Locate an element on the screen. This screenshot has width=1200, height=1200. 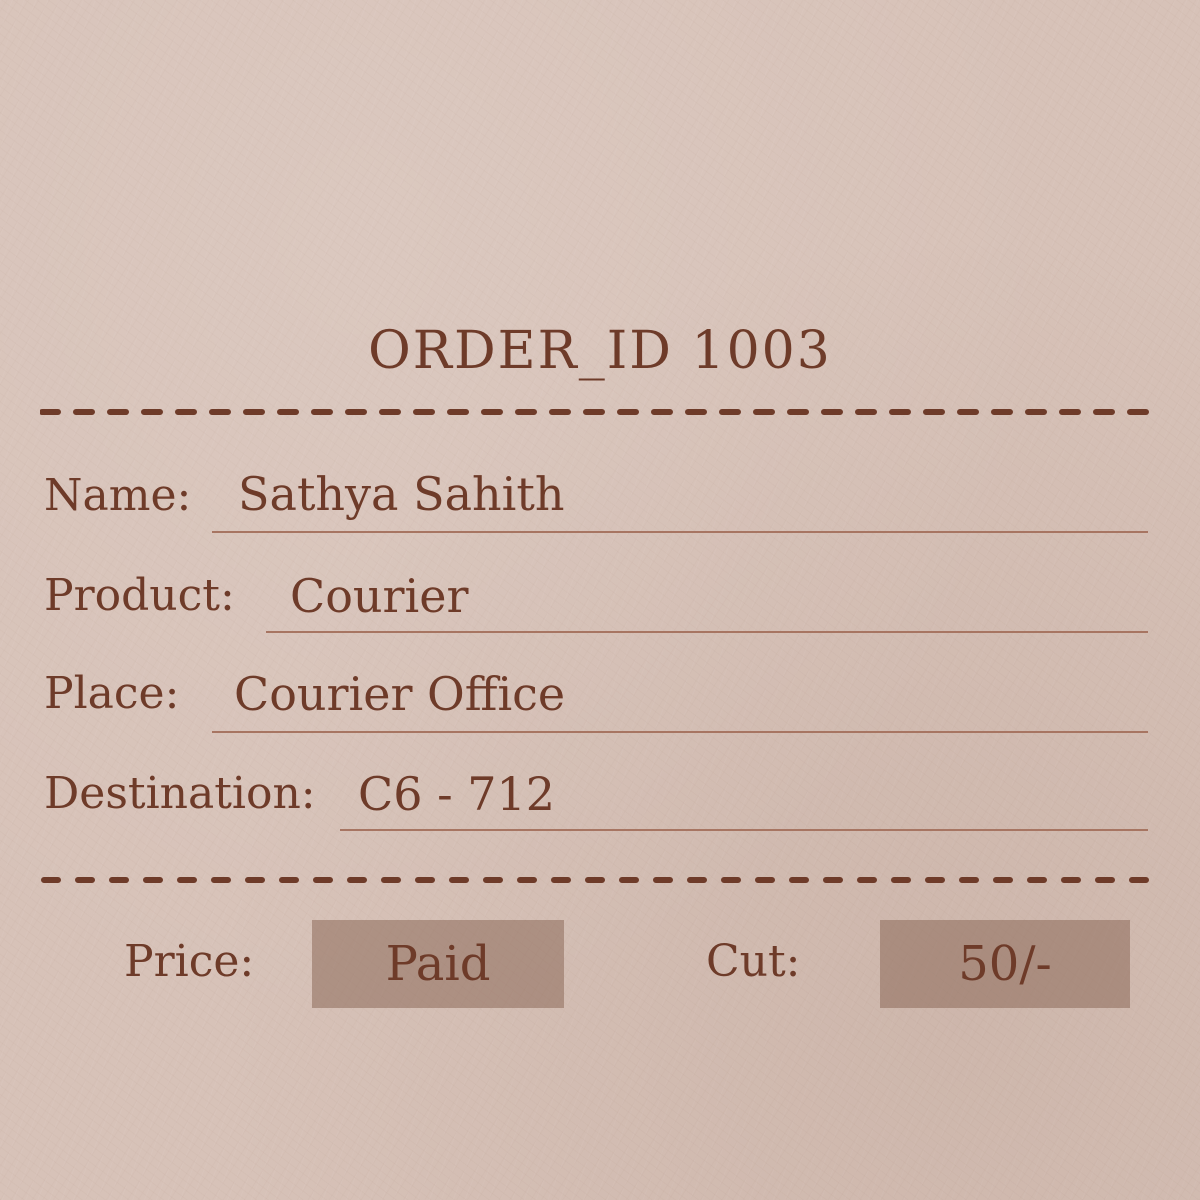
price-status-box: Paid is located at coordinates (438, 964).